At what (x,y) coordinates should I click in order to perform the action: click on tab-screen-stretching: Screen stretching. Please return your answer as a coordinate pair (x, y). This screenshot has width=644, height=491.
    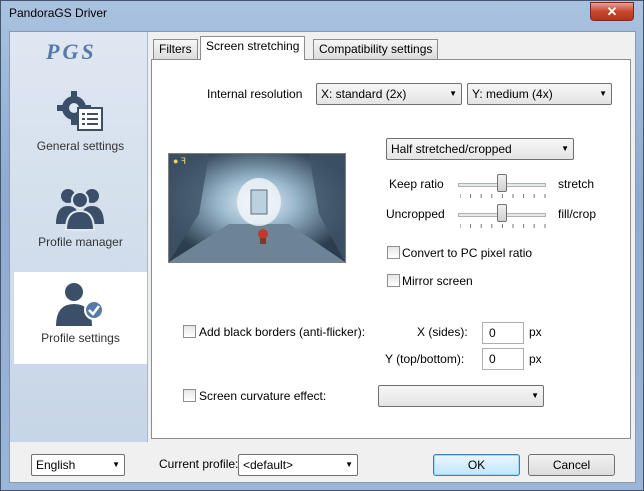
    Looking at the image, I should click on (253, 48).